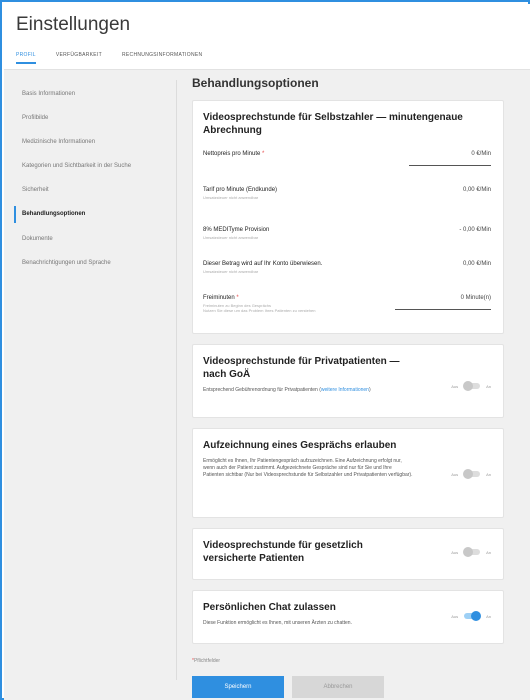 This screenshot has width=530, height=700. What do you see at coordinates (231, 271) in the screenshot?
I see `payout-sub: Umsatzsteuer nicht anwendbar` at bounding box center [231, 271].